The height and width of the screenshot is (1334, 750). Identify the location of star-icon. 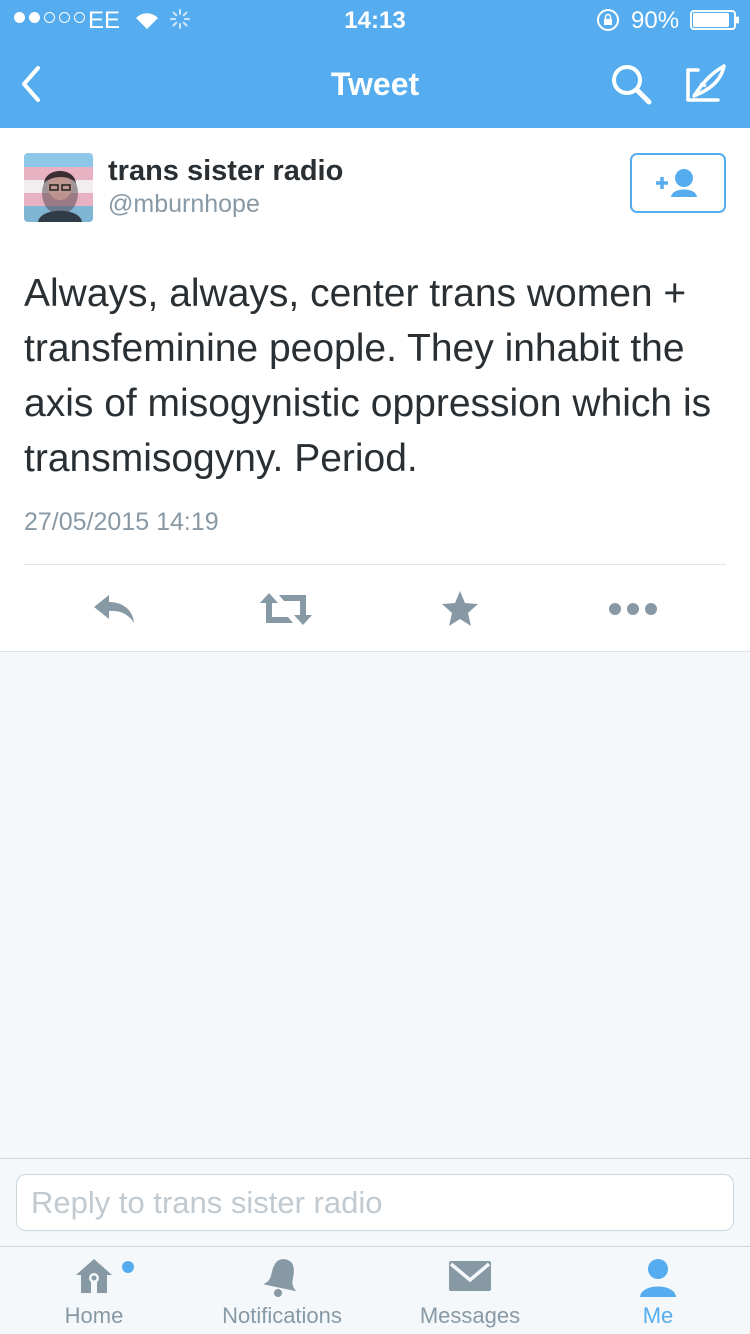
(460, 608).